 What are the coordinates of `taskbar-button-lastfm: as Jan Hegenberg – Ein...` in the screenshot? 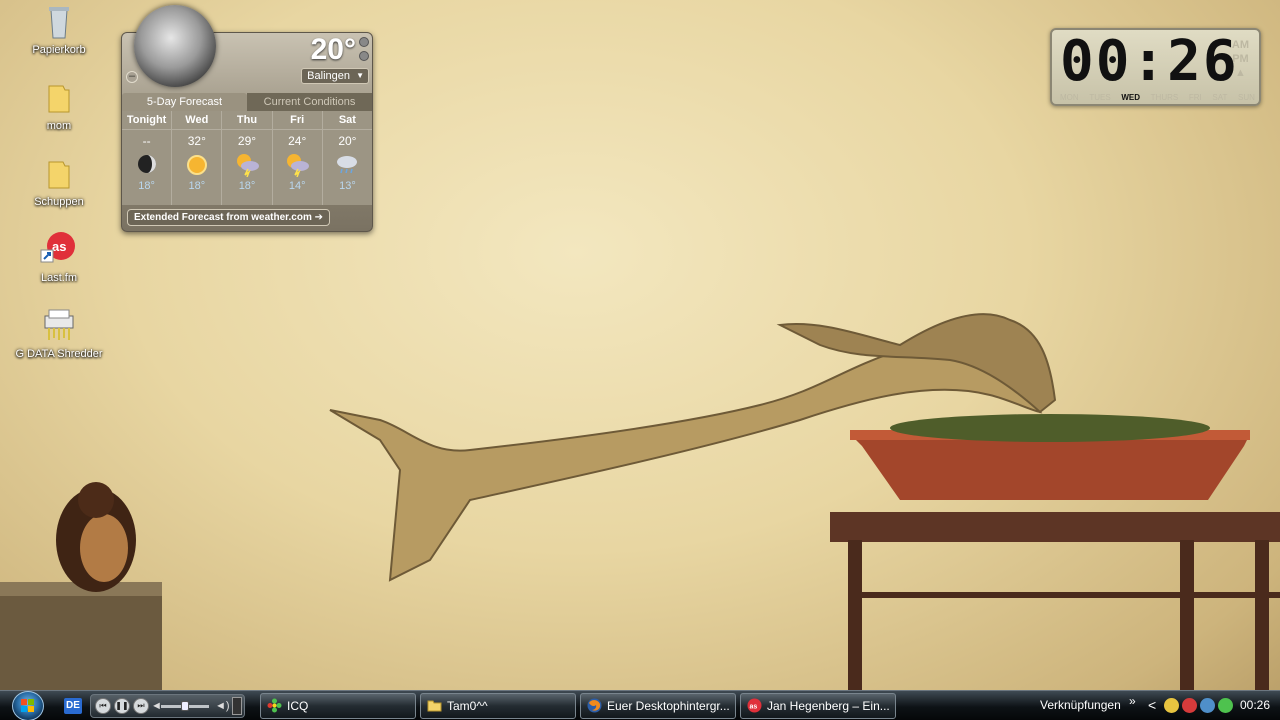 It's located at (818, 706).